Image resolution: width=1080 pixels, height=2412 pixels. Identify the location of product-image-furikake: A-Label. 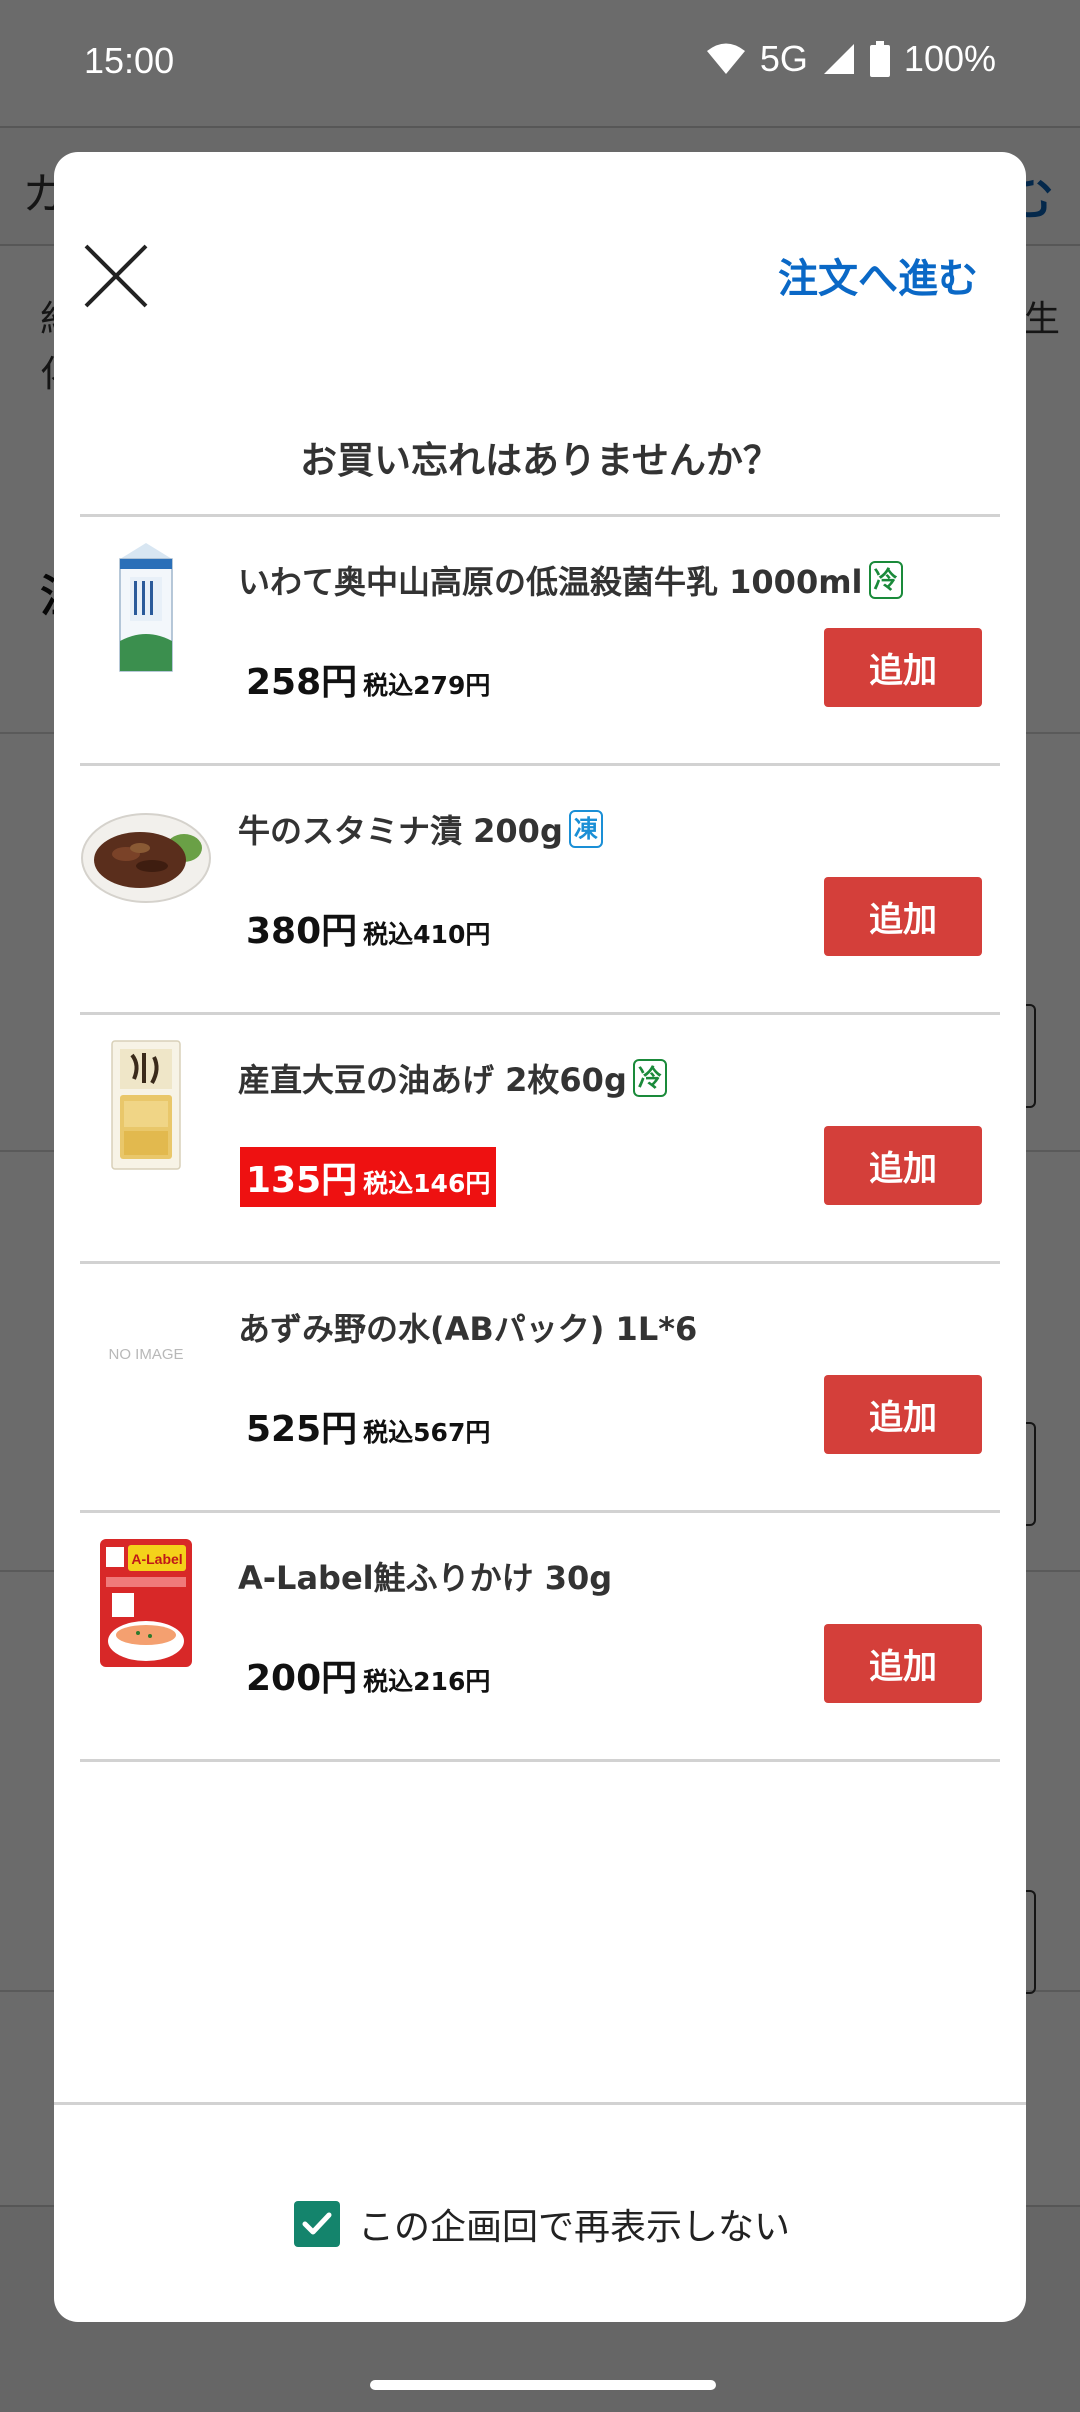
(146, 1603).